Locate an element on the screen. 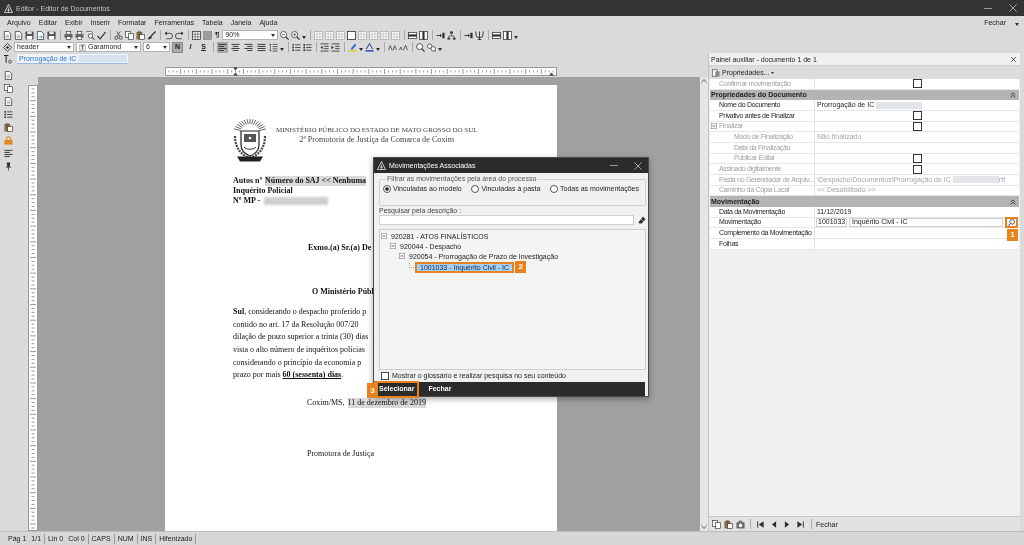 The image size is (1024, 545). scissors-icon is located at coordinates (118, 35).